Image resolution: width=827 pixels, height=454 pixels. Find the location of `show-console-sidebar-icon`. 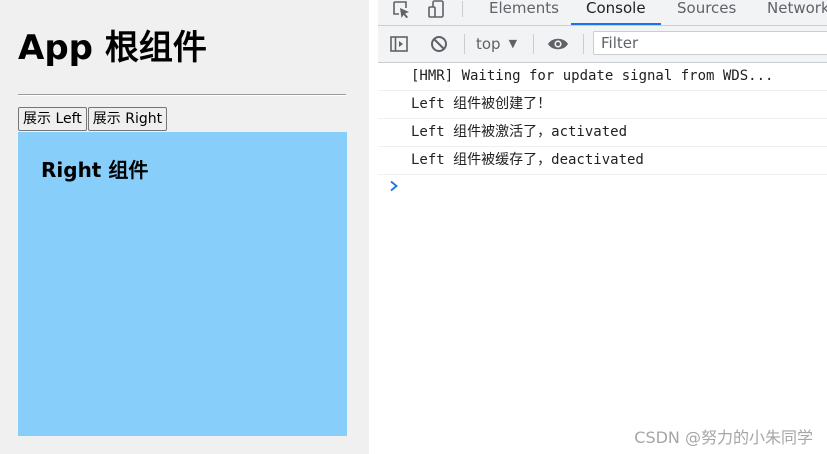

show-console-sidebar-icon is located at coordinates (399, 44).